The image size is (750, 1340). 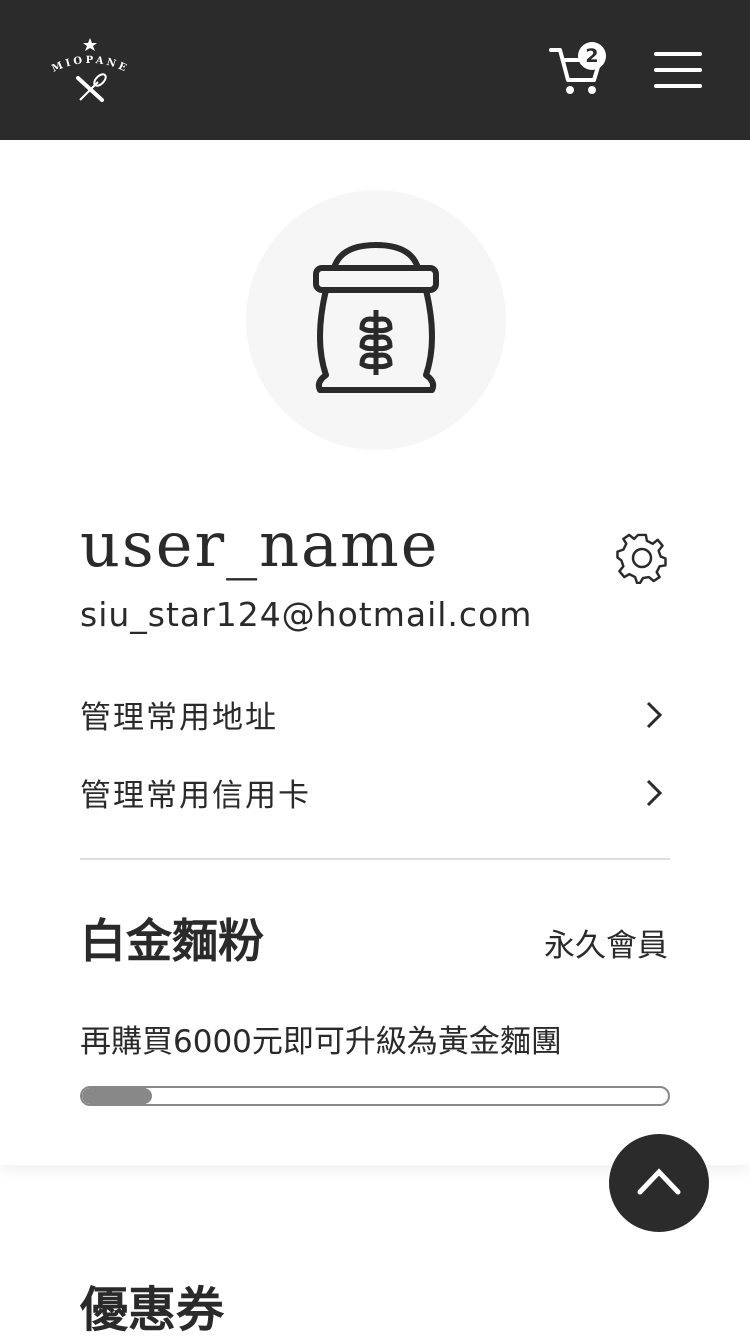 I want to click on cart-count-badge: 2, so click(x=592, y=56).